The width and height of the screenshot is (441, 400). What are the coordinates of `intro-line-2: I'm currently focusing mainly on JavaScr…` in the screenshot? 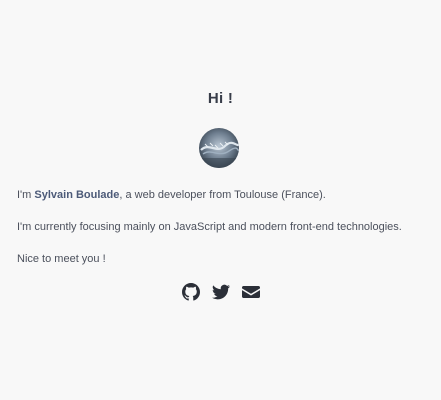 It's located at (209, 227).